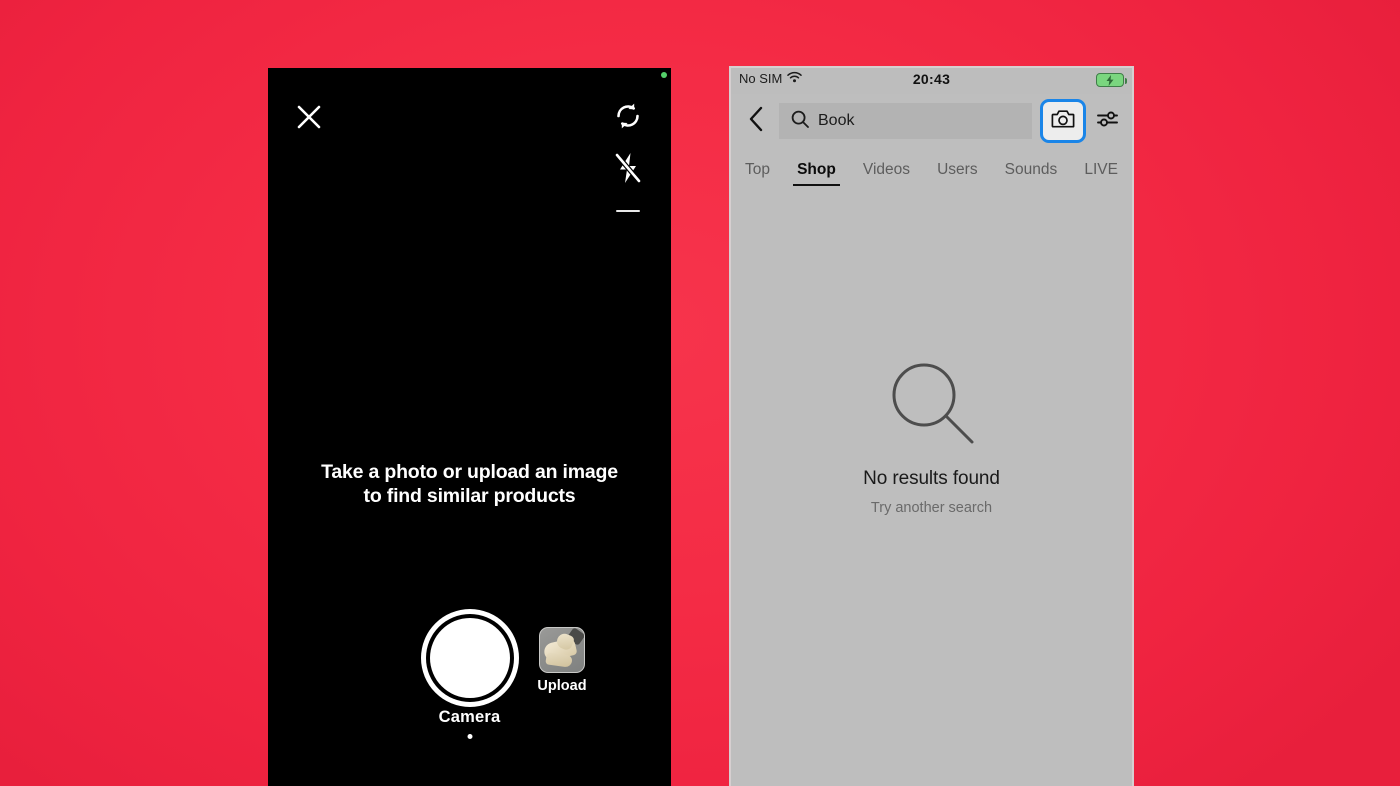  What do you see at coordinates (836, 120) in the screenshot?
I see `search-query-text: Book` at bounding box center [836, 120].